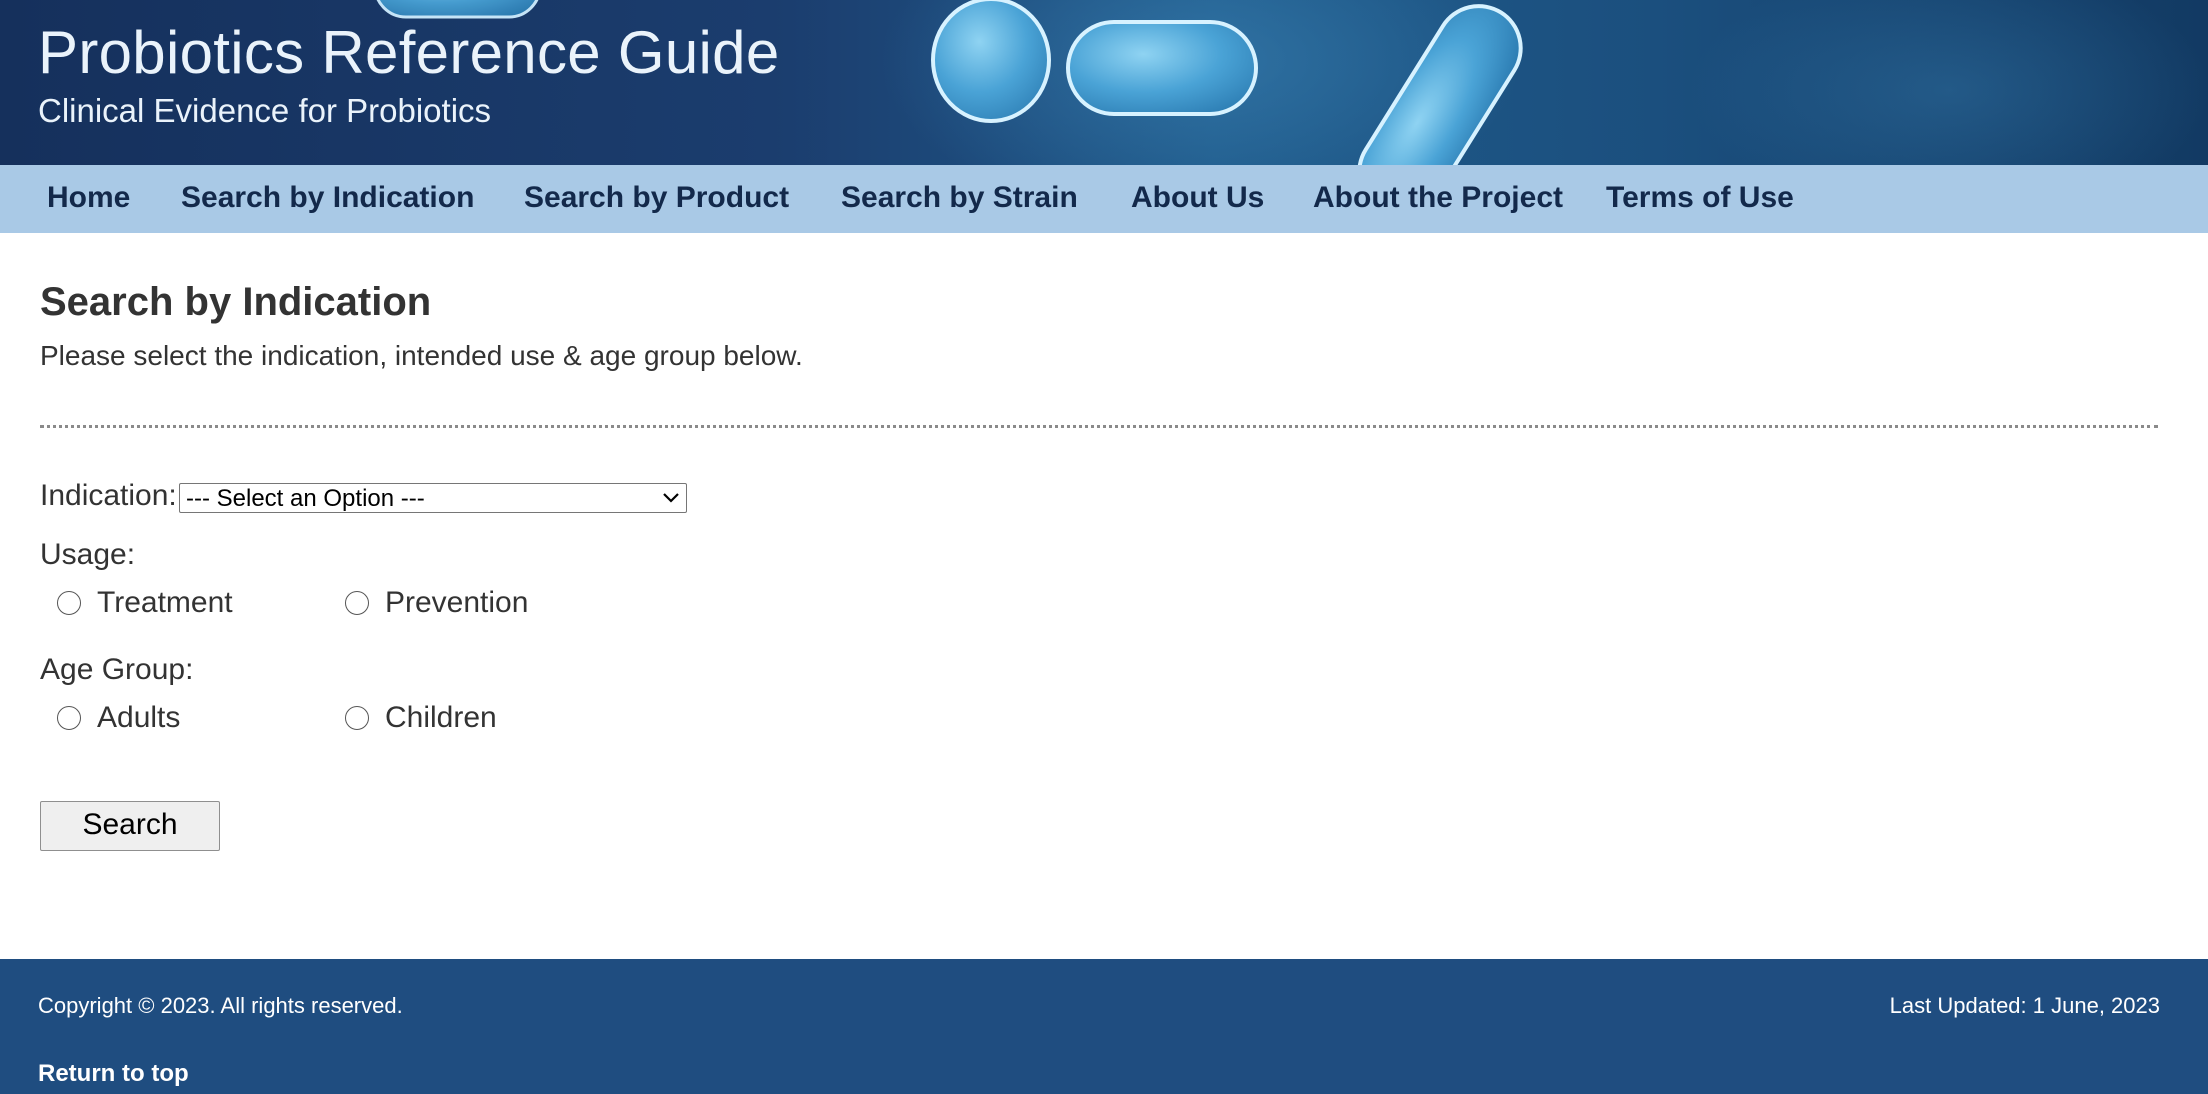 The width and height of the screenshot is (2208, 1094). Describe the element at coordinates (88, 199) in the screenshot. I see `nav-home: Home` at that location.